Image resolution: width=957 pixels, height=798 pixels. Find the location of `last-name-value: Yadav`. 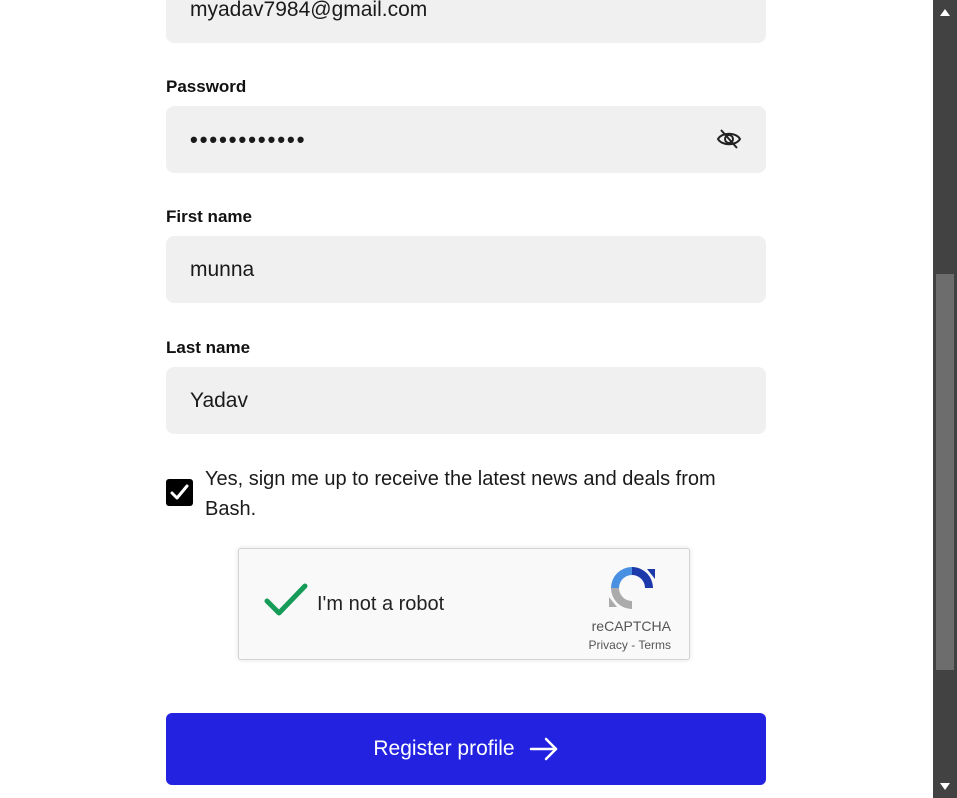

last-name-value: Yadav is located at coordinates (219, 400).